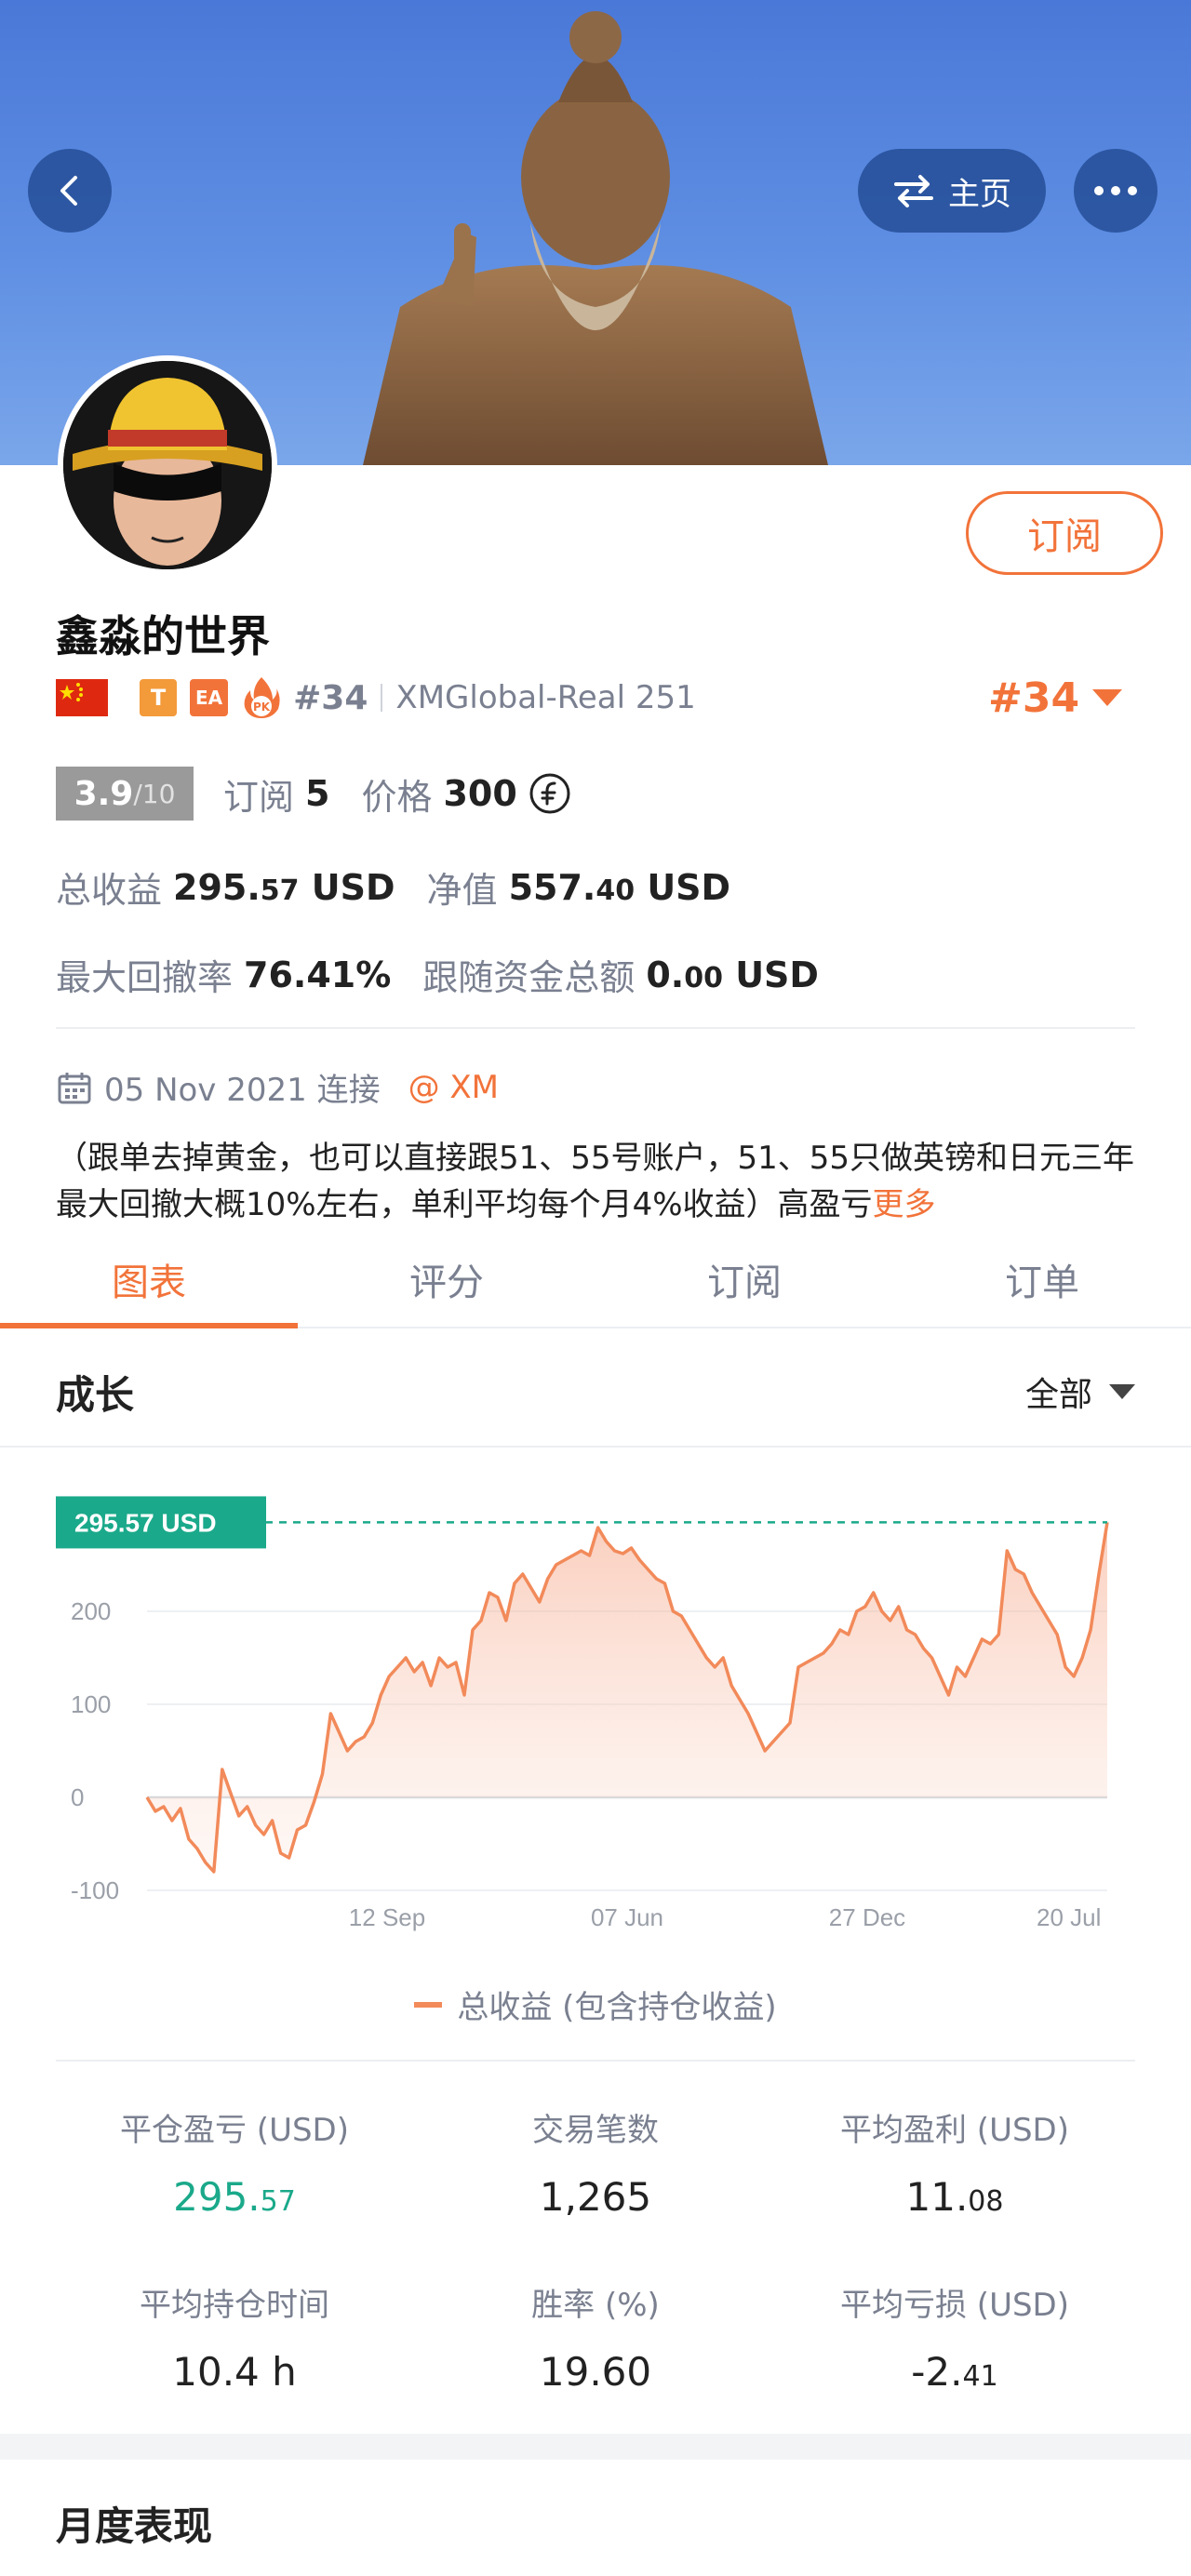 Image resolution: width=1191 pixels, height=2576 pixels. What do you see at coordinates (595, 2130) in the screenshot?
I see `metric-label: 交易笔数` at bounding box center [595, 2130].